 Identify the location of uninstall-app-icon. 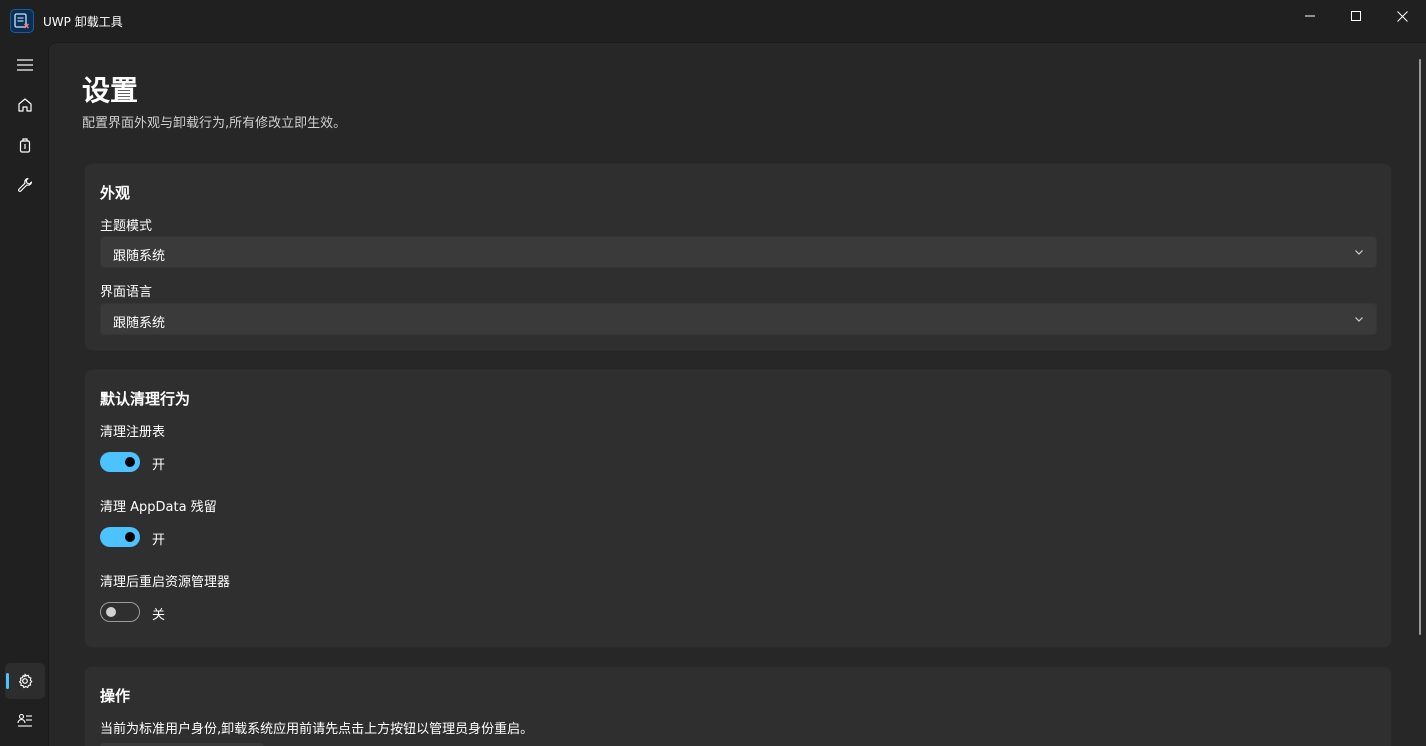
(22, 21).